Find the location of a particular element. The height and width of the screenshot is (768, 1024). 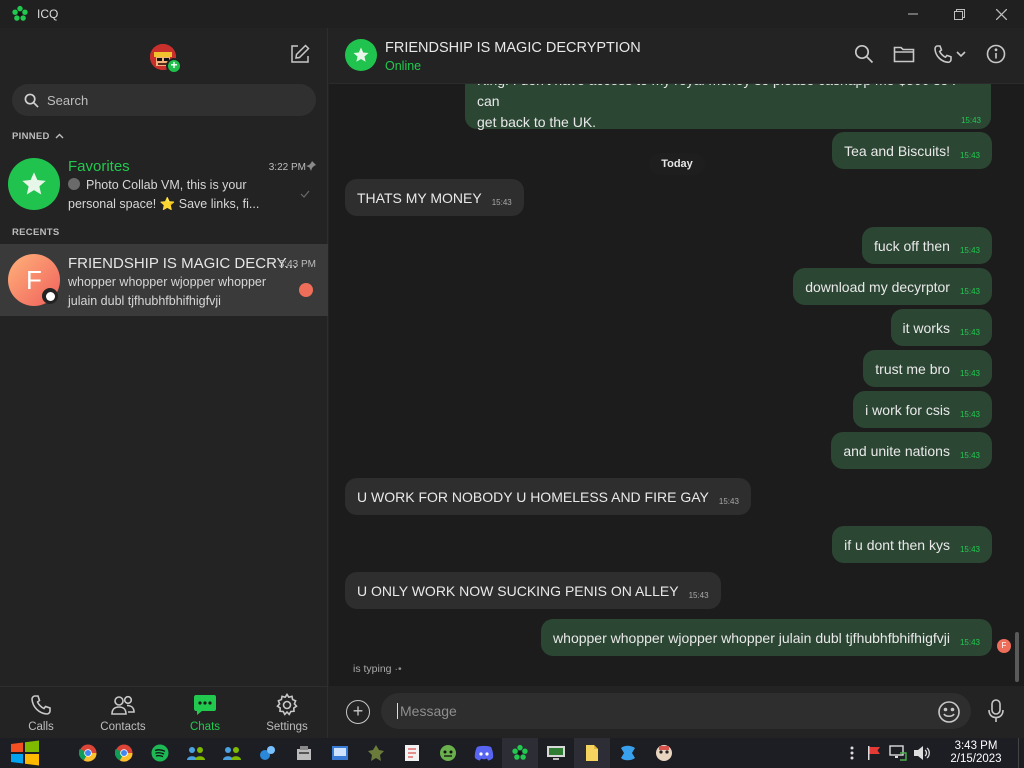

start-button is located at coordinates (25, 753).